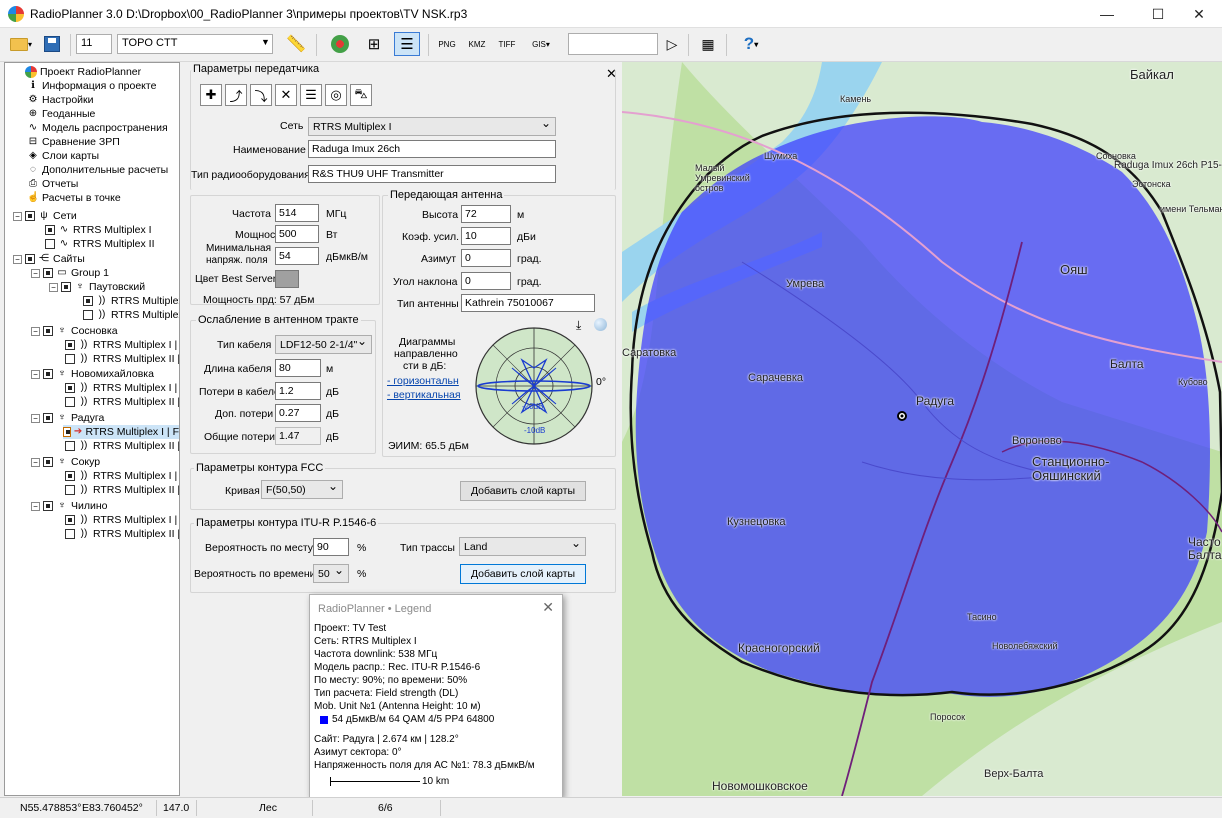  I want to click on export-png-icon: PNG, so click(447, 44).